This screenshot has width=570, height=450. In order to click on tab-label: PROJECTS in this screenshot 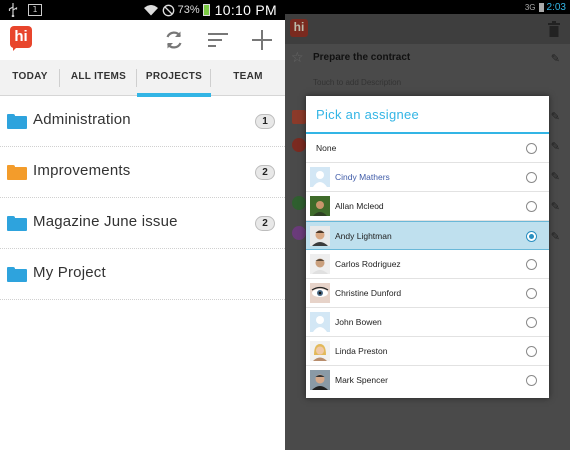, I will do `click(174, 76)`.